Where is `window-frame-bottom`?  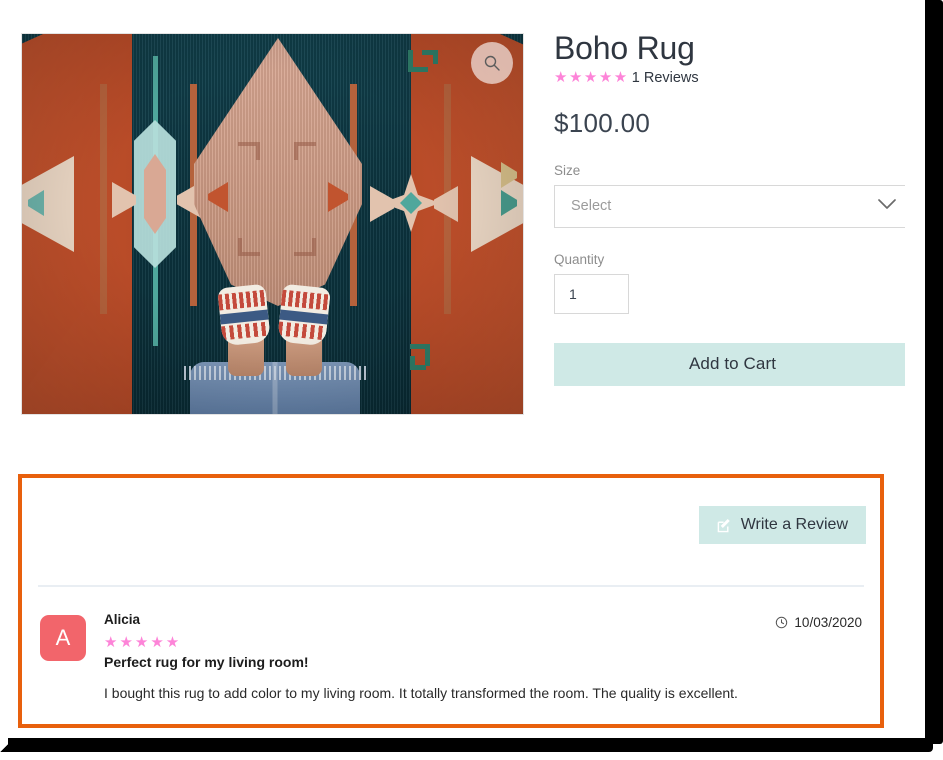 window-frame-bottom is located at coordinates (470, 745).